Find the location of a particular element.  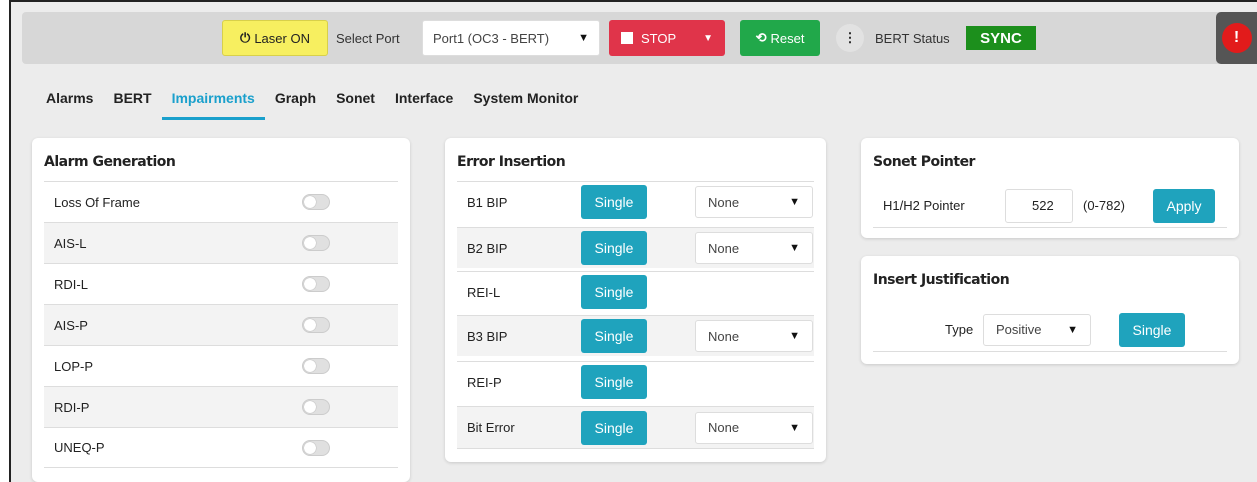

tab-alarms: Alarms is located at coordinates (69, 102).